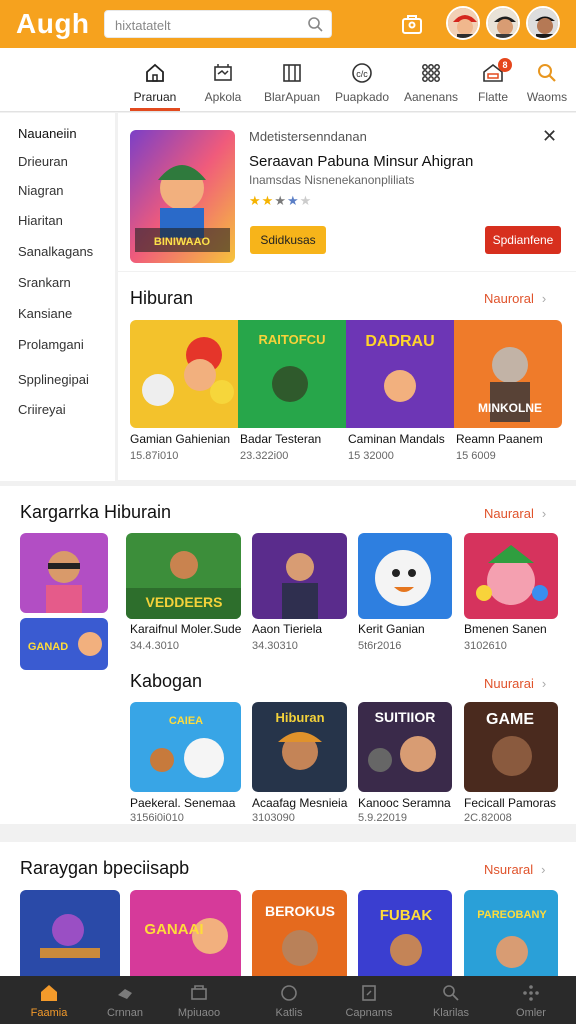 The width and height of the screenshot is (576, 1024). Describe the element at coordinates (51, 344) in the screenshot. I see `sidebar-item: Prolamgani` at that location.